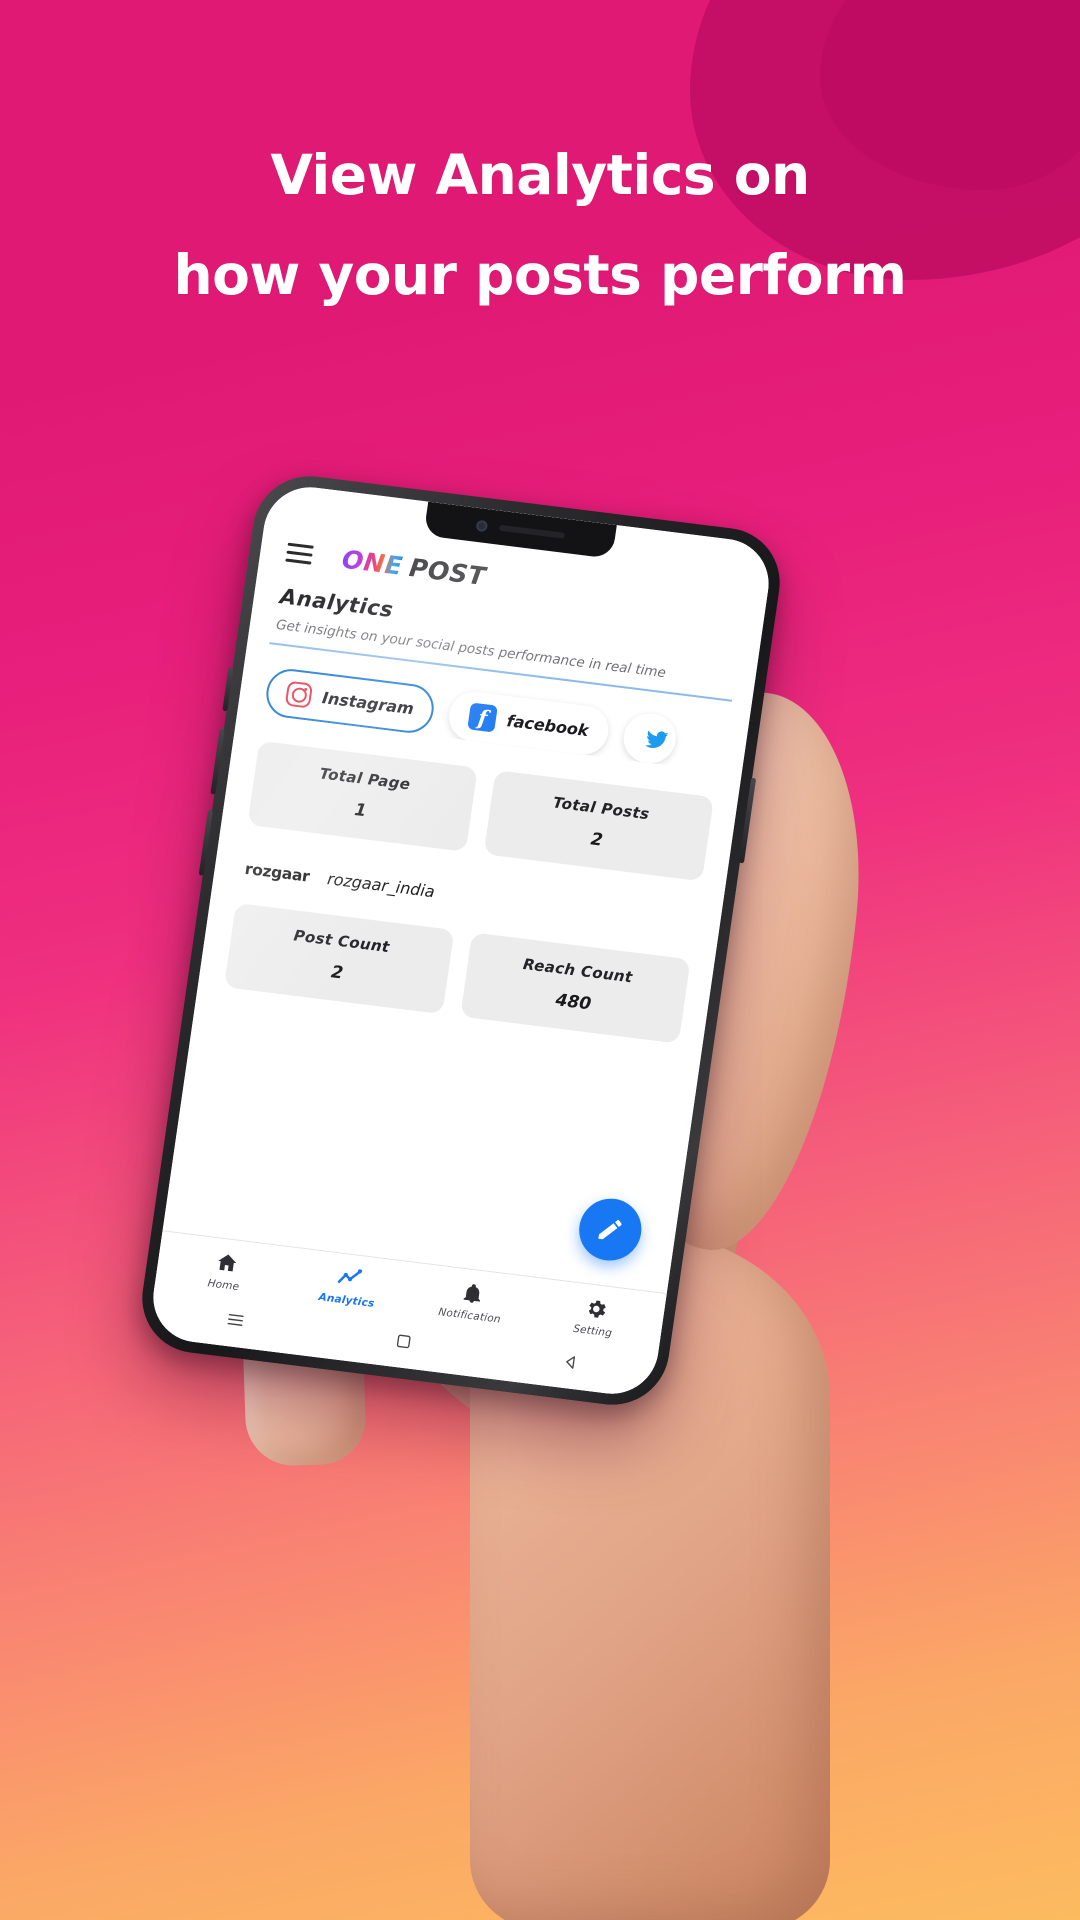 The image size is (1080, 1920). Describe the element at coordinates (531, 531) in the screenshot. I see `earpiece-speaker` at that location.